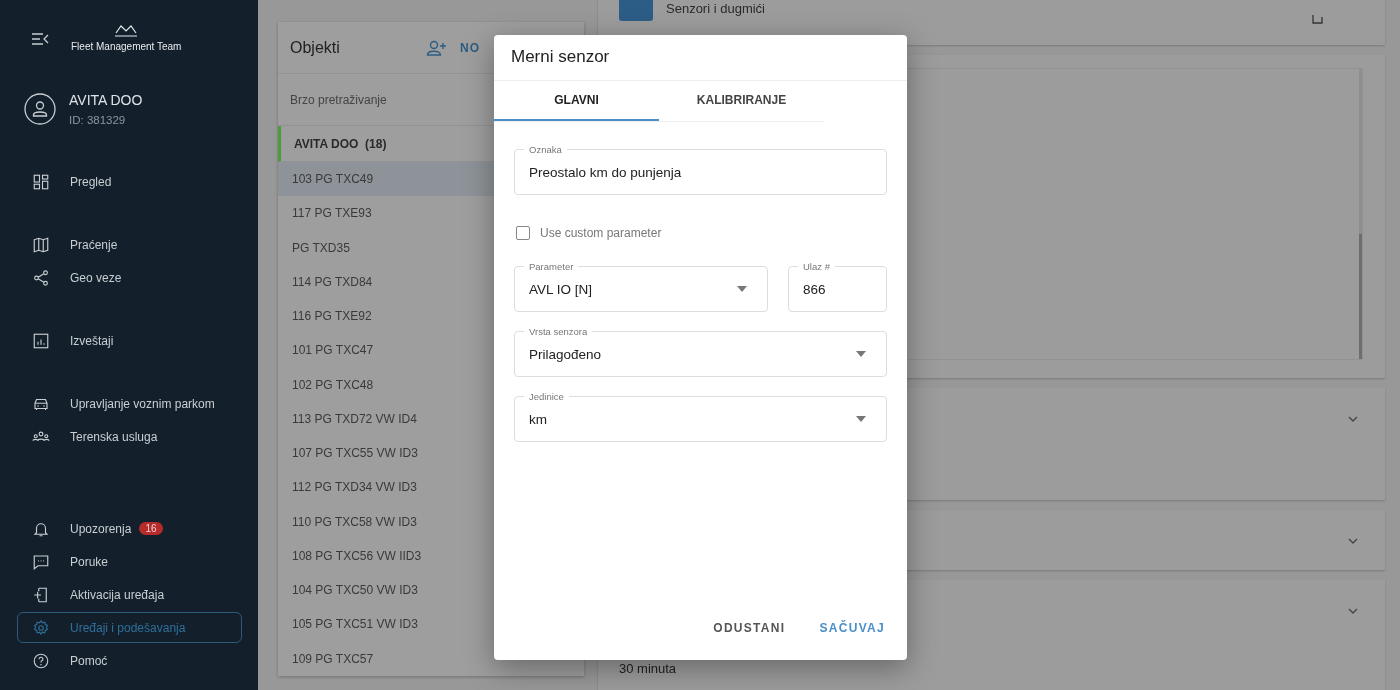 Image resolution: width=1400 pixels, height=690 pixels. What do you see at coordinates (129, 181) in the screenshot?
I see `nav-item: Pregled` at bounding box center [129, 181].